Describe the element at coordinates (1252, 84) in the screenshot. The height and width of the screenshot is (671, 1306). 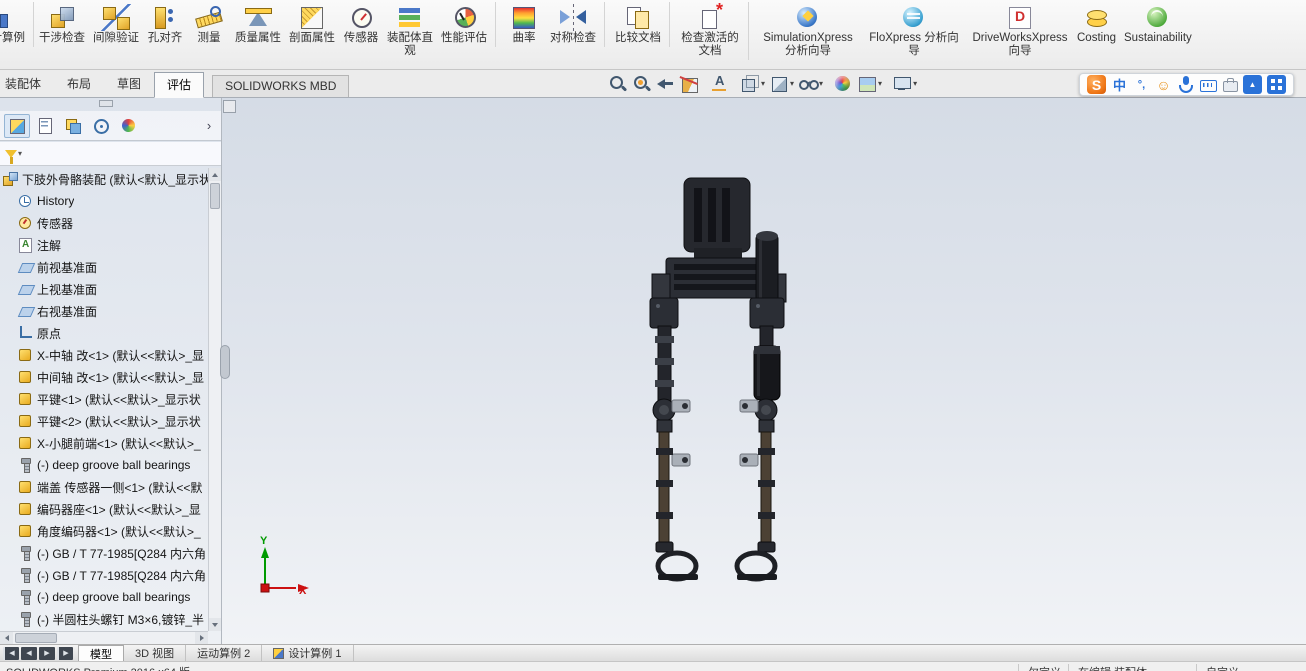
I see `expand-up-icon: ▲` at that location.